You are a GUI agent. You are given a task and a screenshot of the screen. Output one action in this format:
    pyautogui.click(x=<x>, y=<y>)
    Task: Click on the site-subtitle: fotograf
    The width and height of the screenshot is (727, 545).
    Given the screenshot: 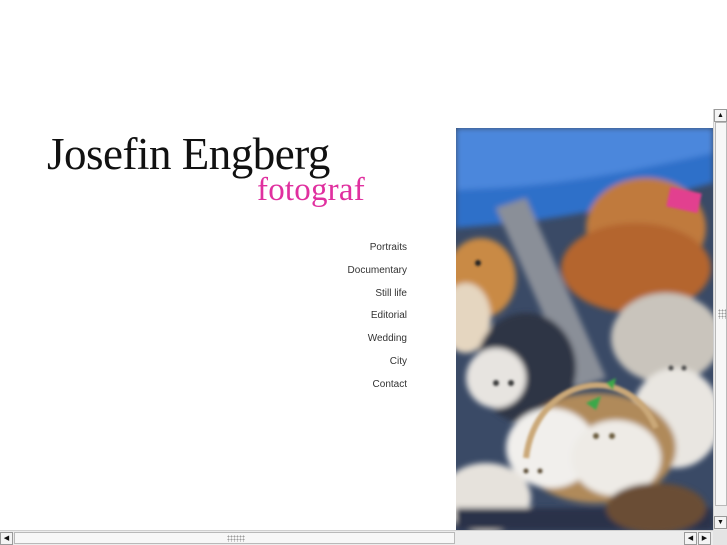 What is the action you would take?
    pyautogui.click(x=311, y=190)
    